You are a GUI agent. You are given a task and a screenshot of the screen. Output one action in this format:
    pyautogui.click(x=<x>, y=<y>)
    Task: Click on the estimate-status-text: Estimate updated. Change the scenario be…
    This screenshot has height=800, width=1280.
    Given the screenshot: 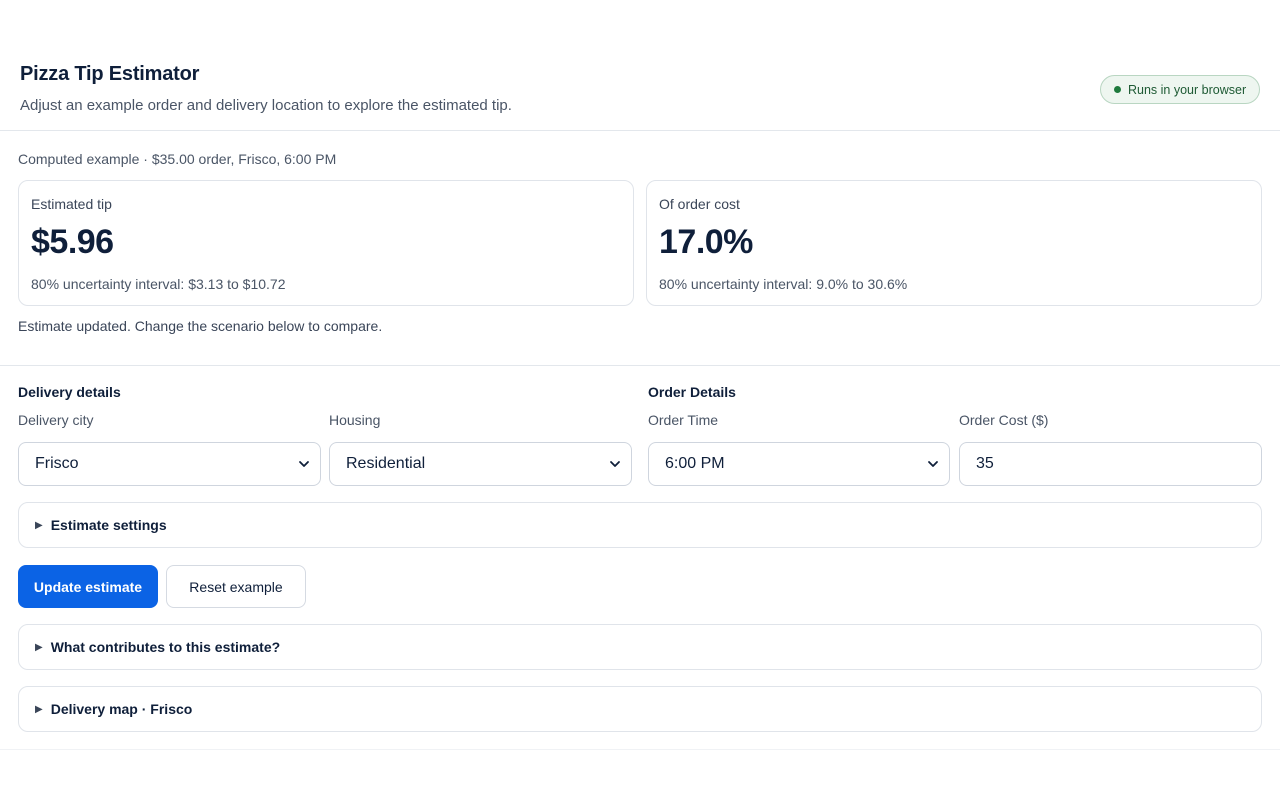 What is the action you would take?
    pyautogui.click(x=200, y=326)
    